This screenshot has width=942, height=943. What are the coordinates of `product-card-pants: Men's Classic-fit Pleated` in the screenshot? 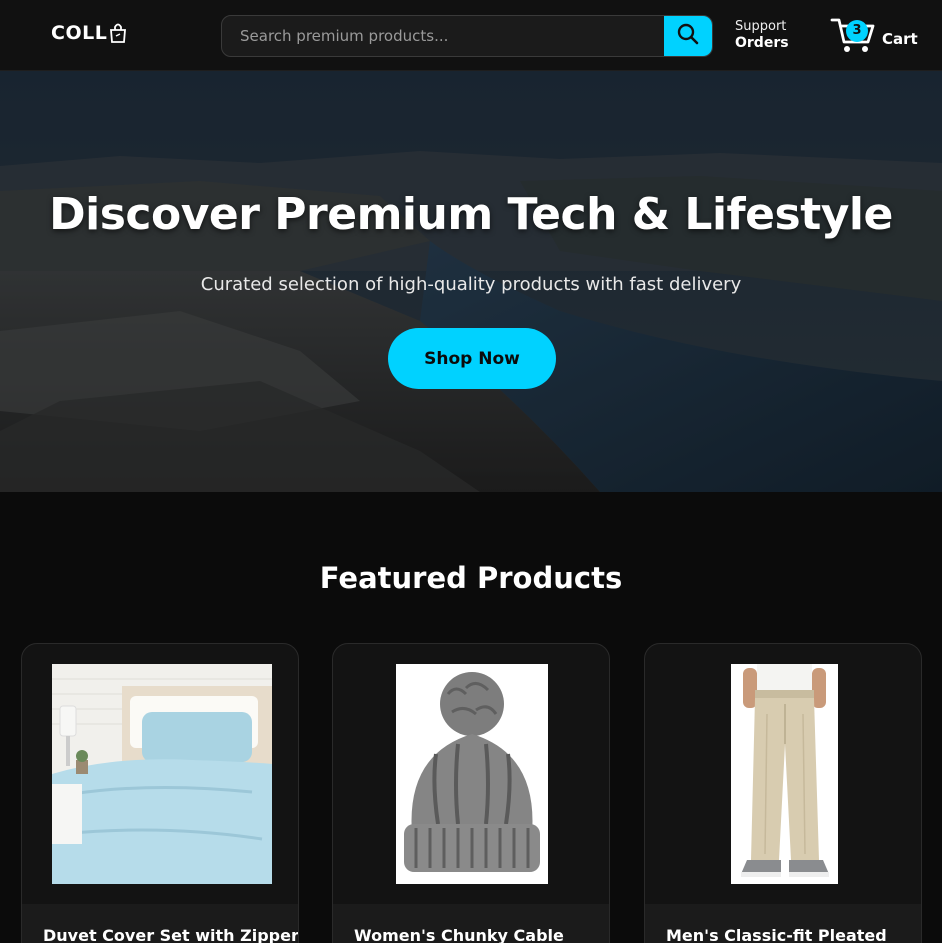 It's located at (783, 793).